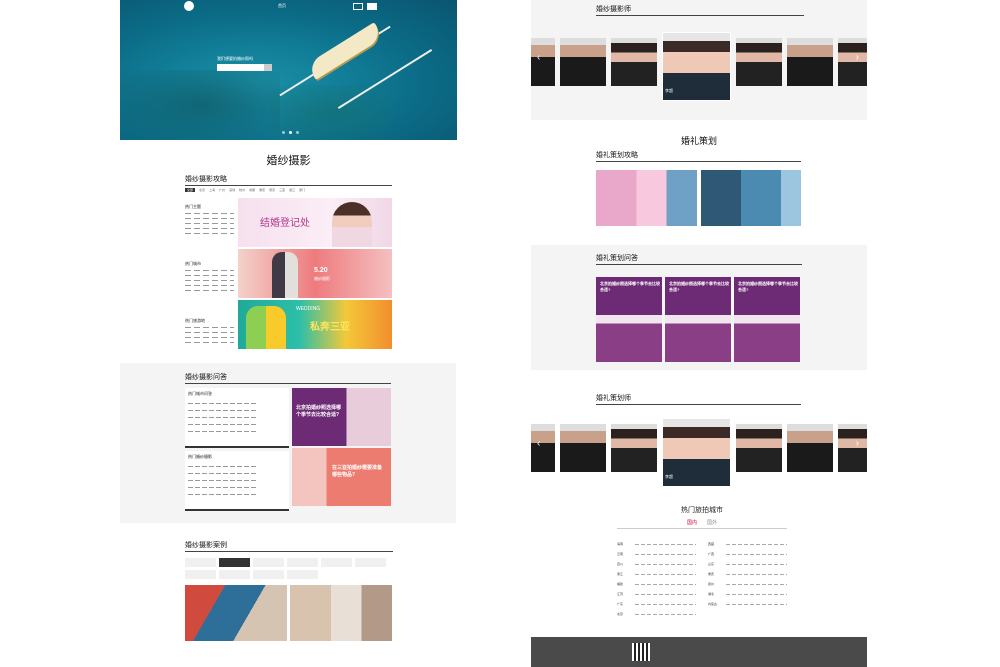 This screenshot has height=667, width=1000. What do you see at coordinates (282, 6) in the screenshot?
I see `nav-link: 首页` at bounding box center [282, 6].